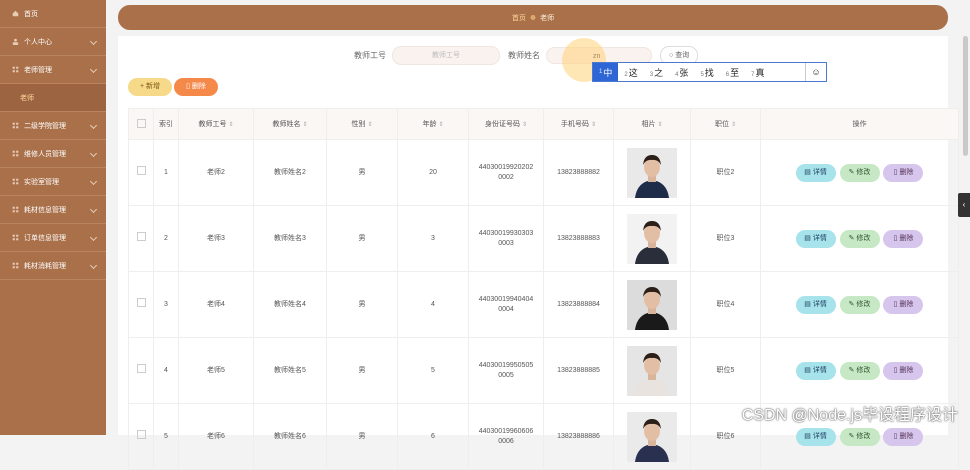  I want to click on ime-candidate: 4张, so click(681, 72).